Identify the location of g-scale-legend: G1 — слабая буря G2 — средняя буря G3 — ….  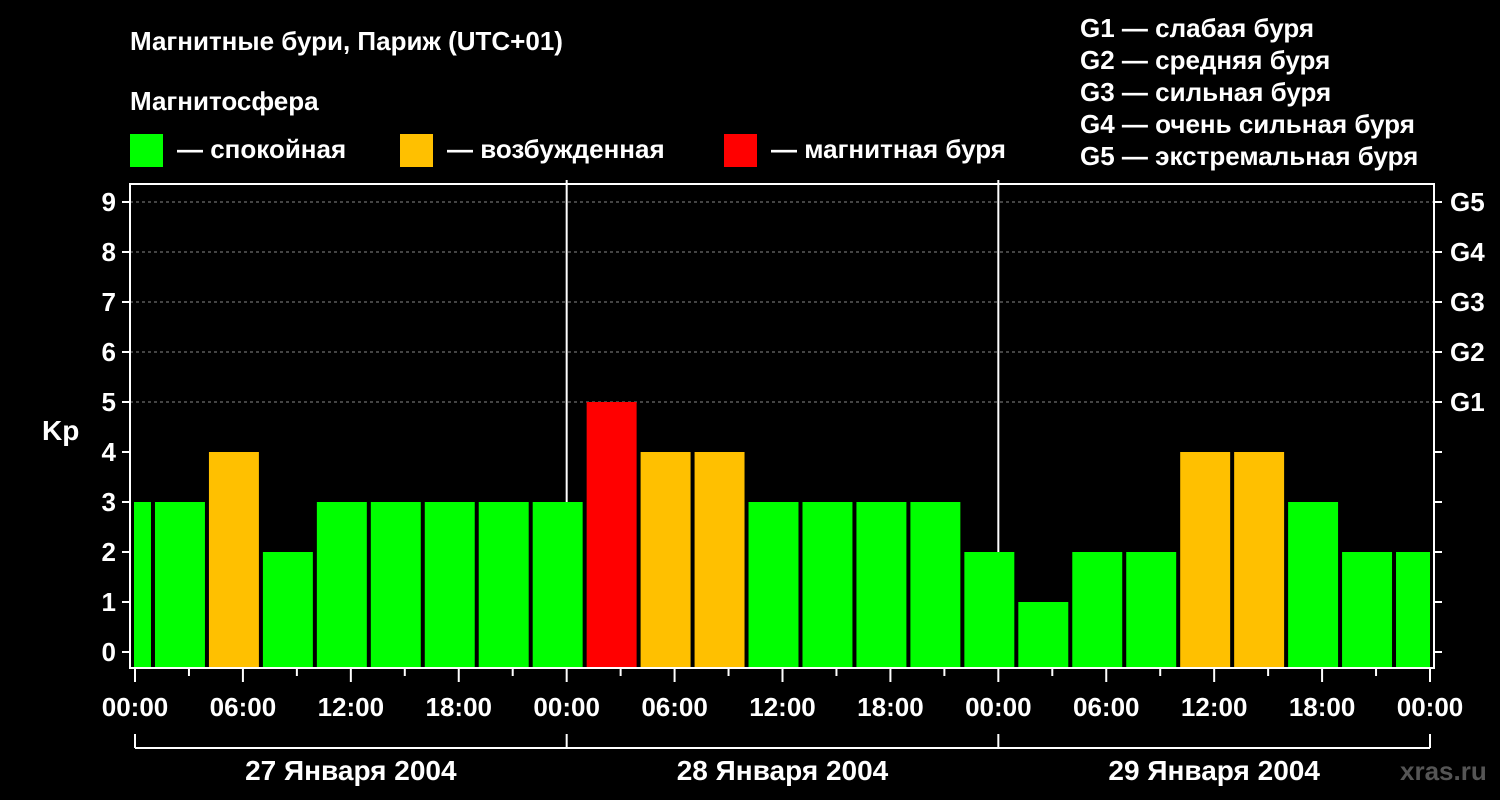
(1249, 92).